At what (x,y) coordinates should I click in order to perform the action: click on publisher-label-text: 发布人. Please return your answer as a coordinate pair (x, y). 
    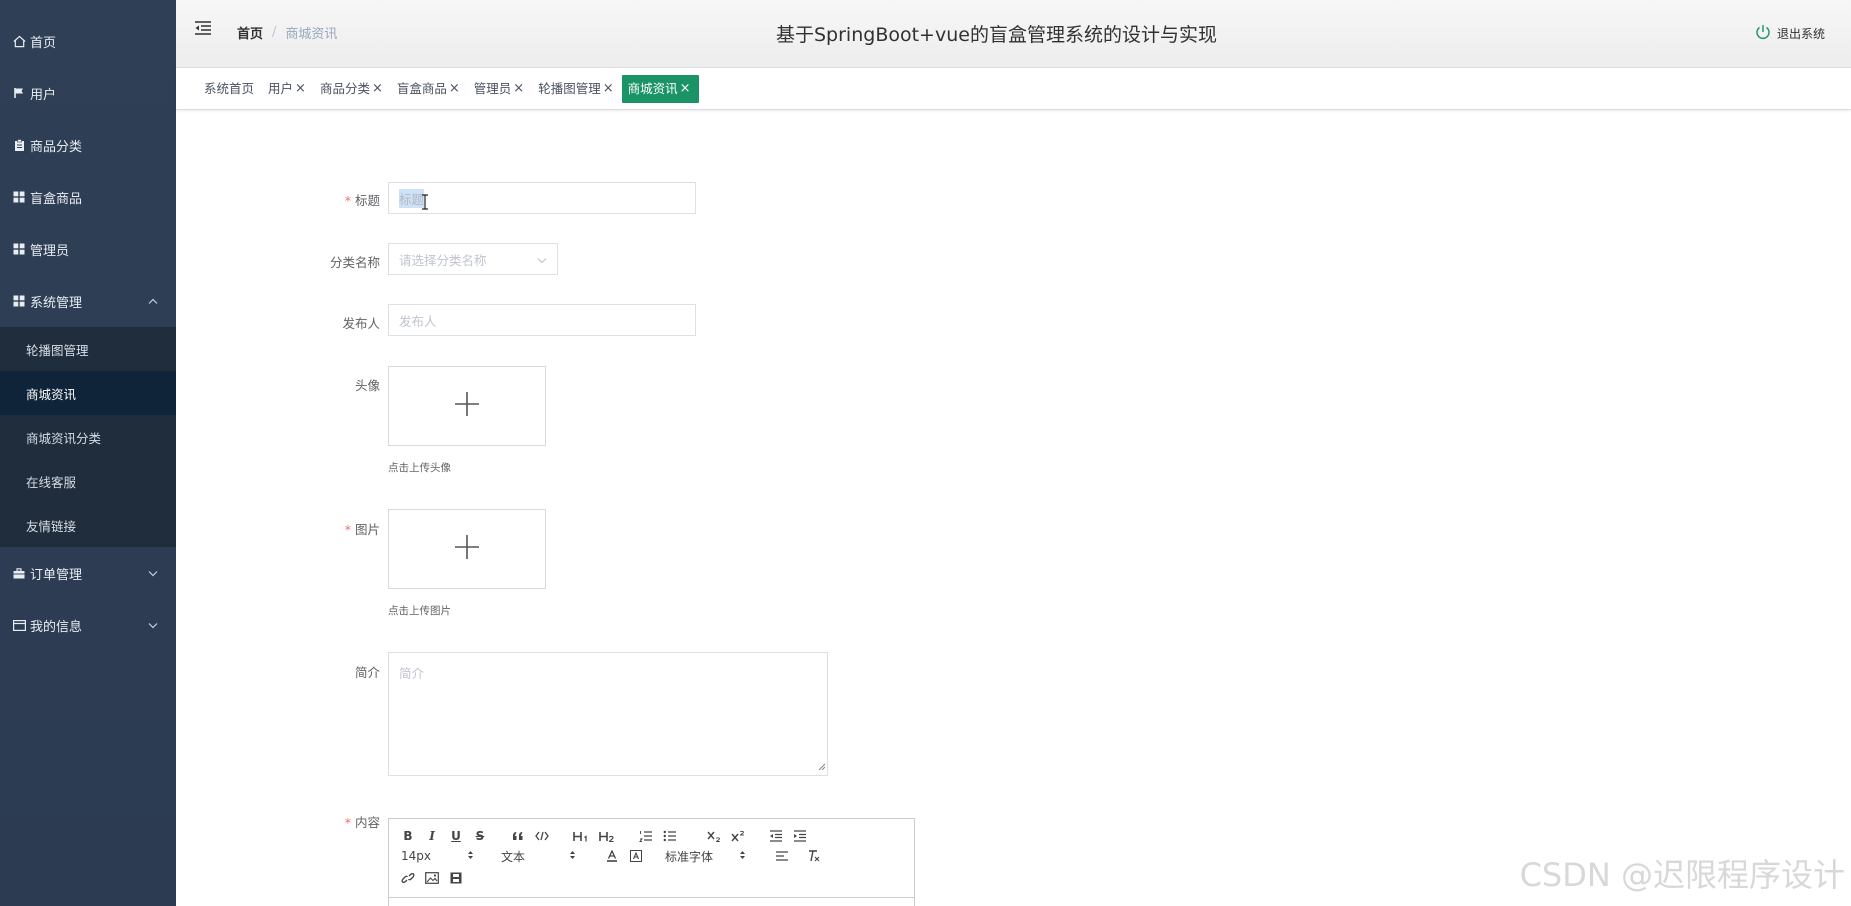
    Looking at the image, I should click on (361, 323).